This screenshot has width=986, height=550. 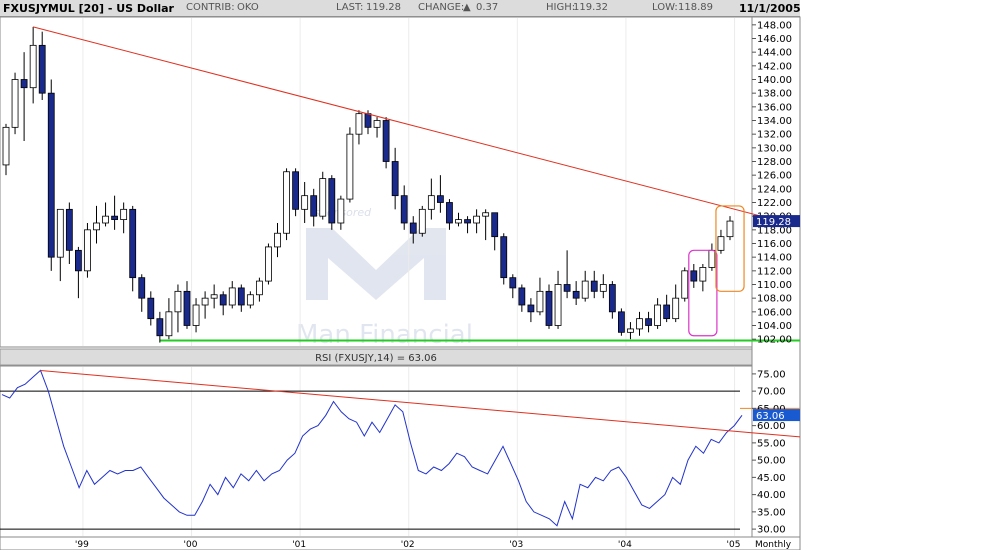 I want to click on rsi-y-tick-label: 50.00, so click(x=771, y=461).